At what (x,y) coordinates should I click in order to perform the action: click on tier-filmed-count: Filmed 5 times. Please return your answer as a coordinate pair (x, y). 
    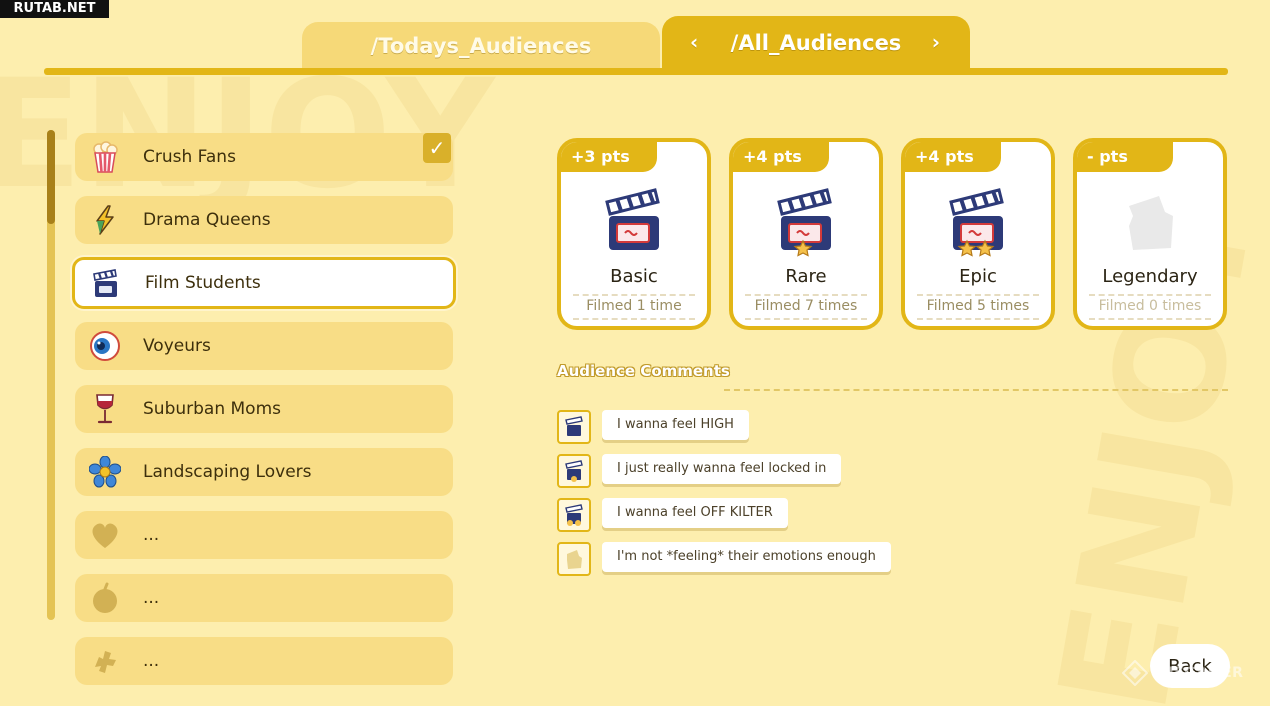
    Looking at the image, I should click on (978, 307).